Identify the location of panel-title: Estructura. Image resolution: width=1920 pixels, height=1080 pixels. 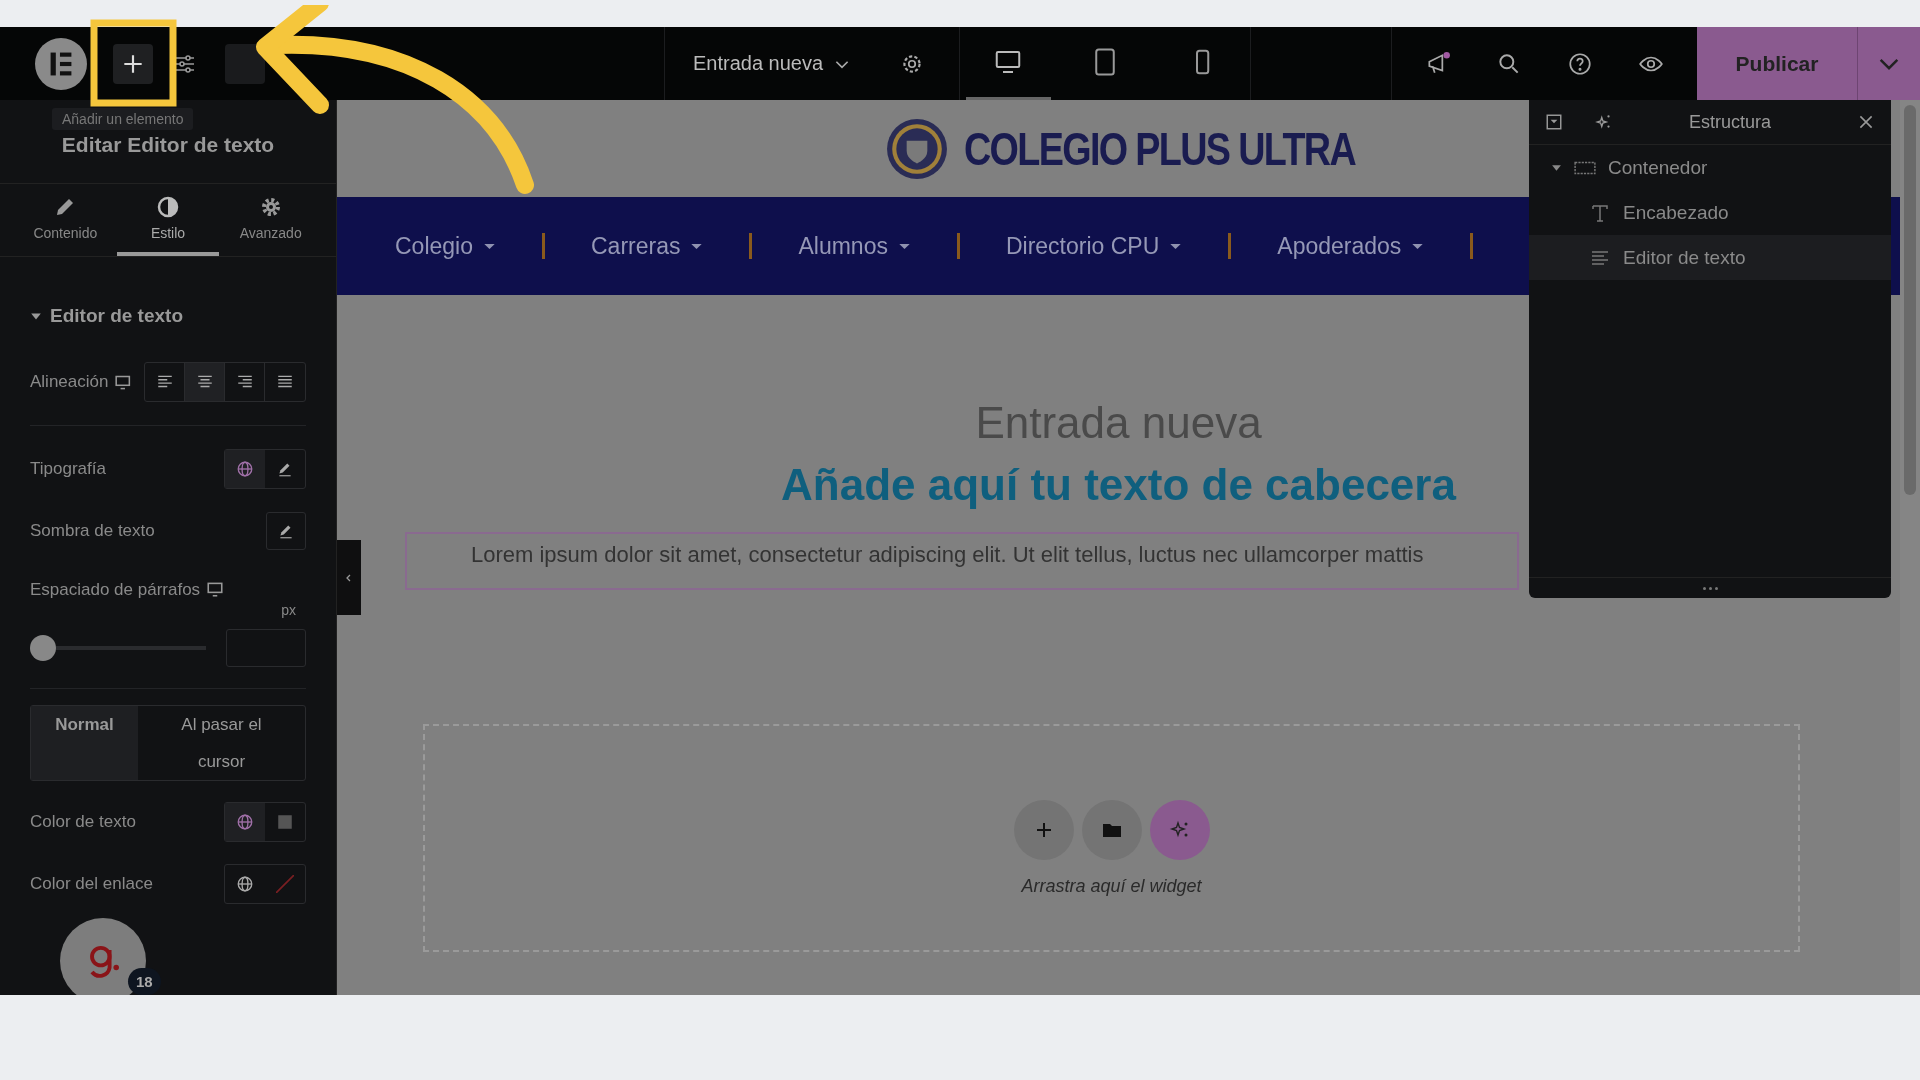
(1730, 122).